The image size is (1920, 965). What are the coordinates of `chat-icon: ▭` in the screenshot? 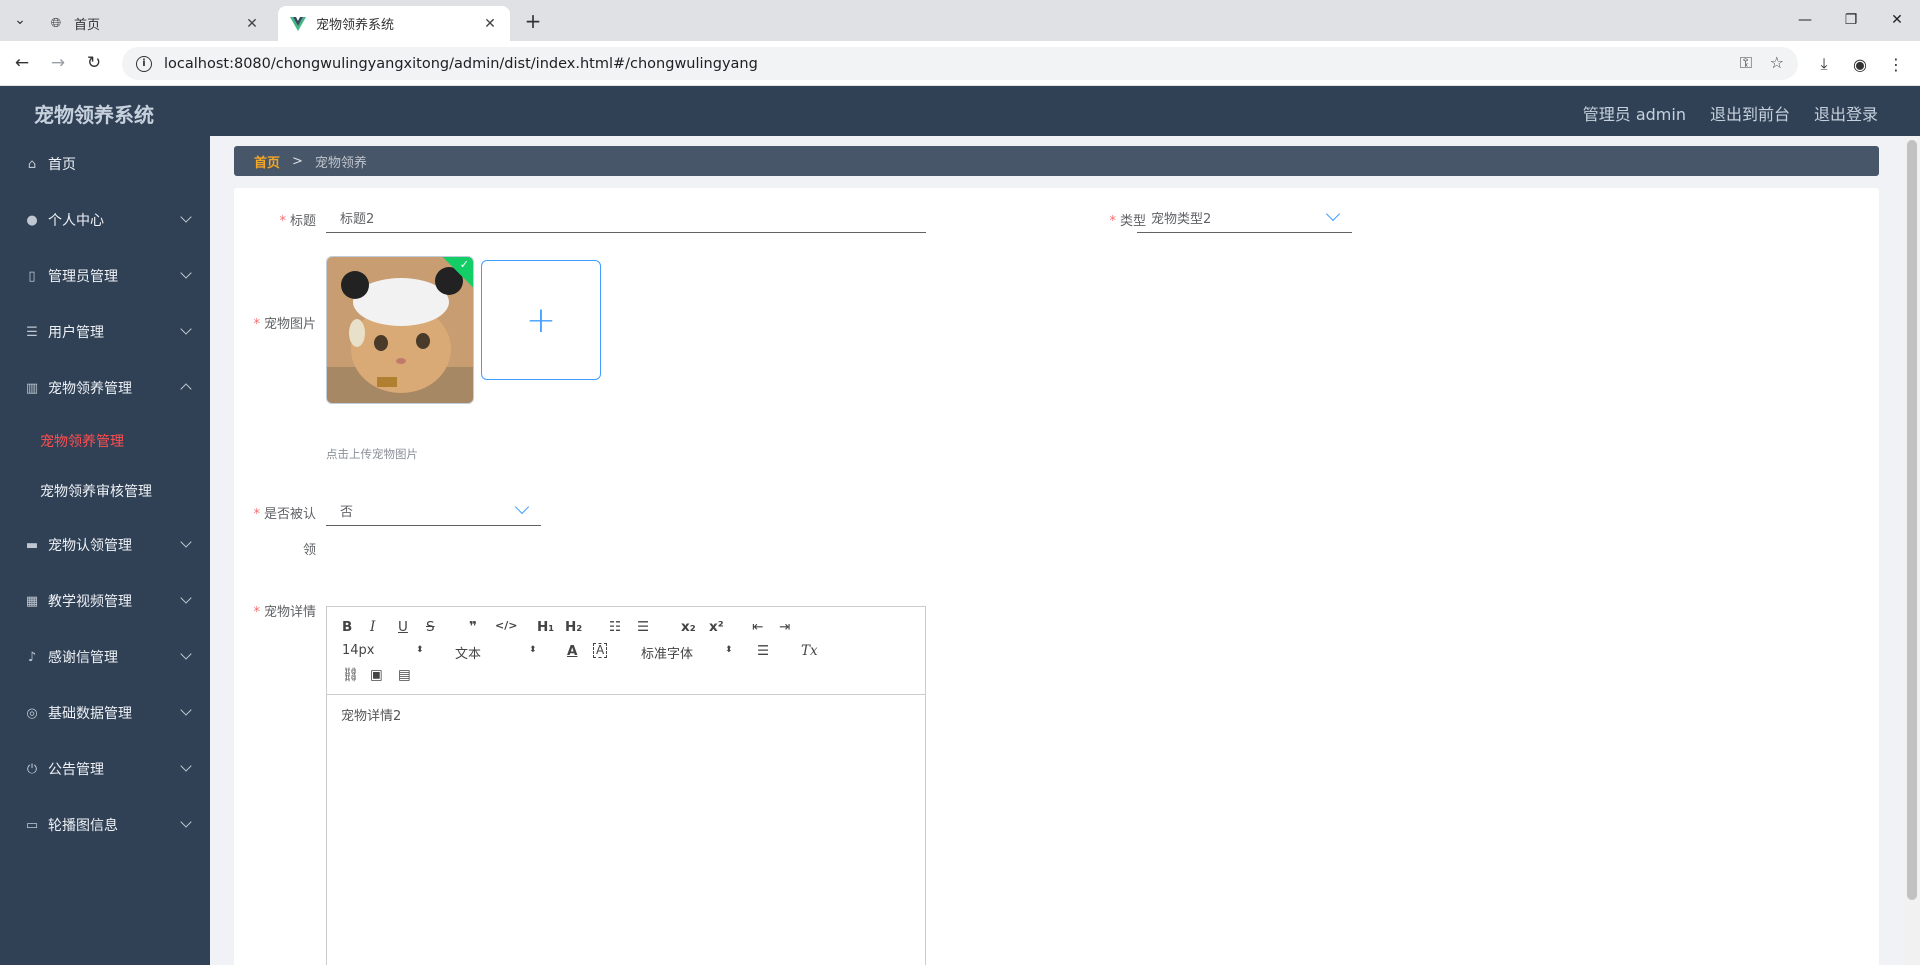 It's located at (32, 825).